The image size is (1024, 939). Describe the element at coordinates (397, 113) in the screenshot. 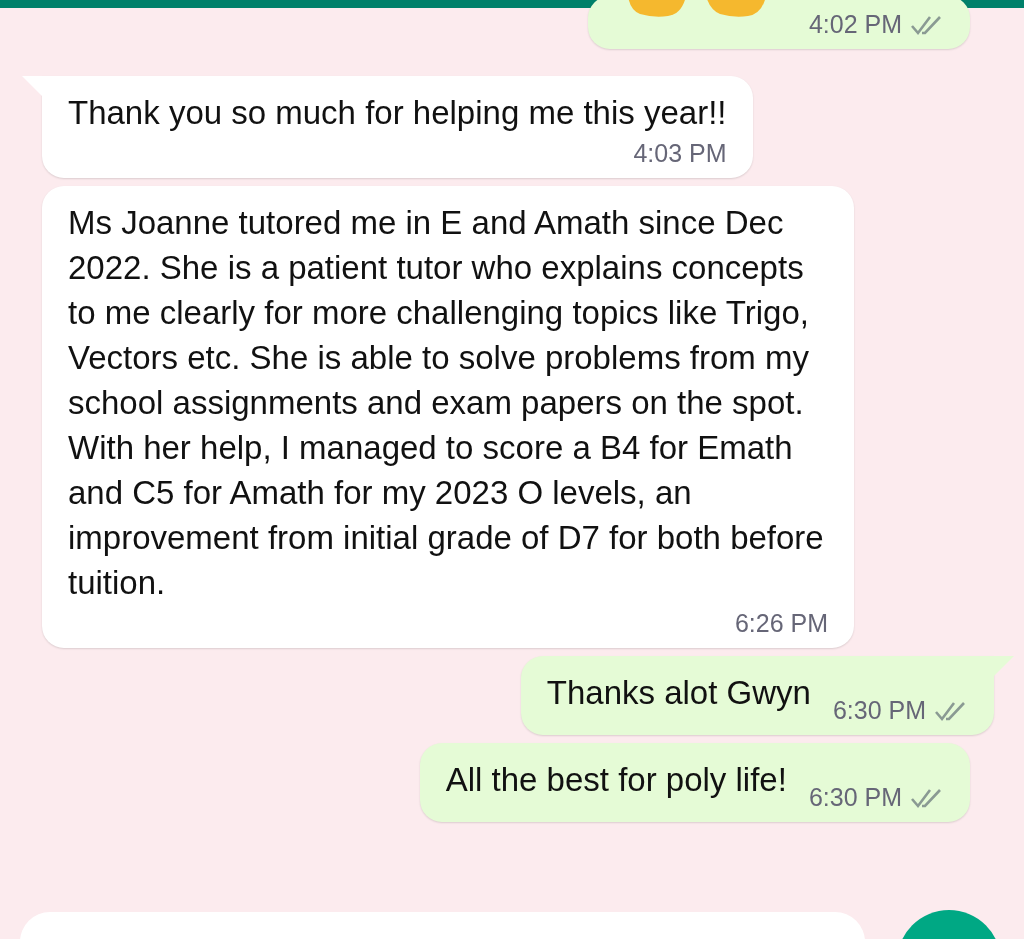

I see `message-text: Thank you so much for helping me this year!!` at that location.